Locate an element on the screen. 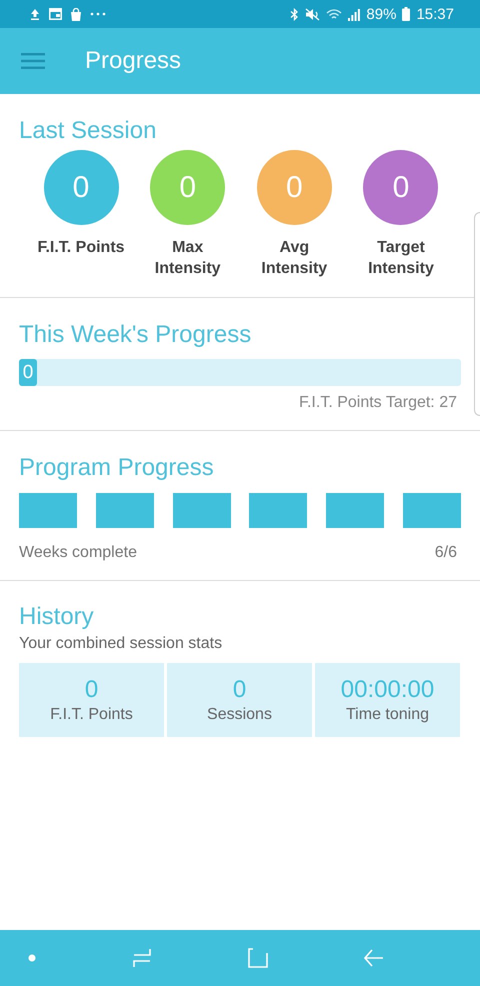  upload-icon is located at coordinates (35, 14).